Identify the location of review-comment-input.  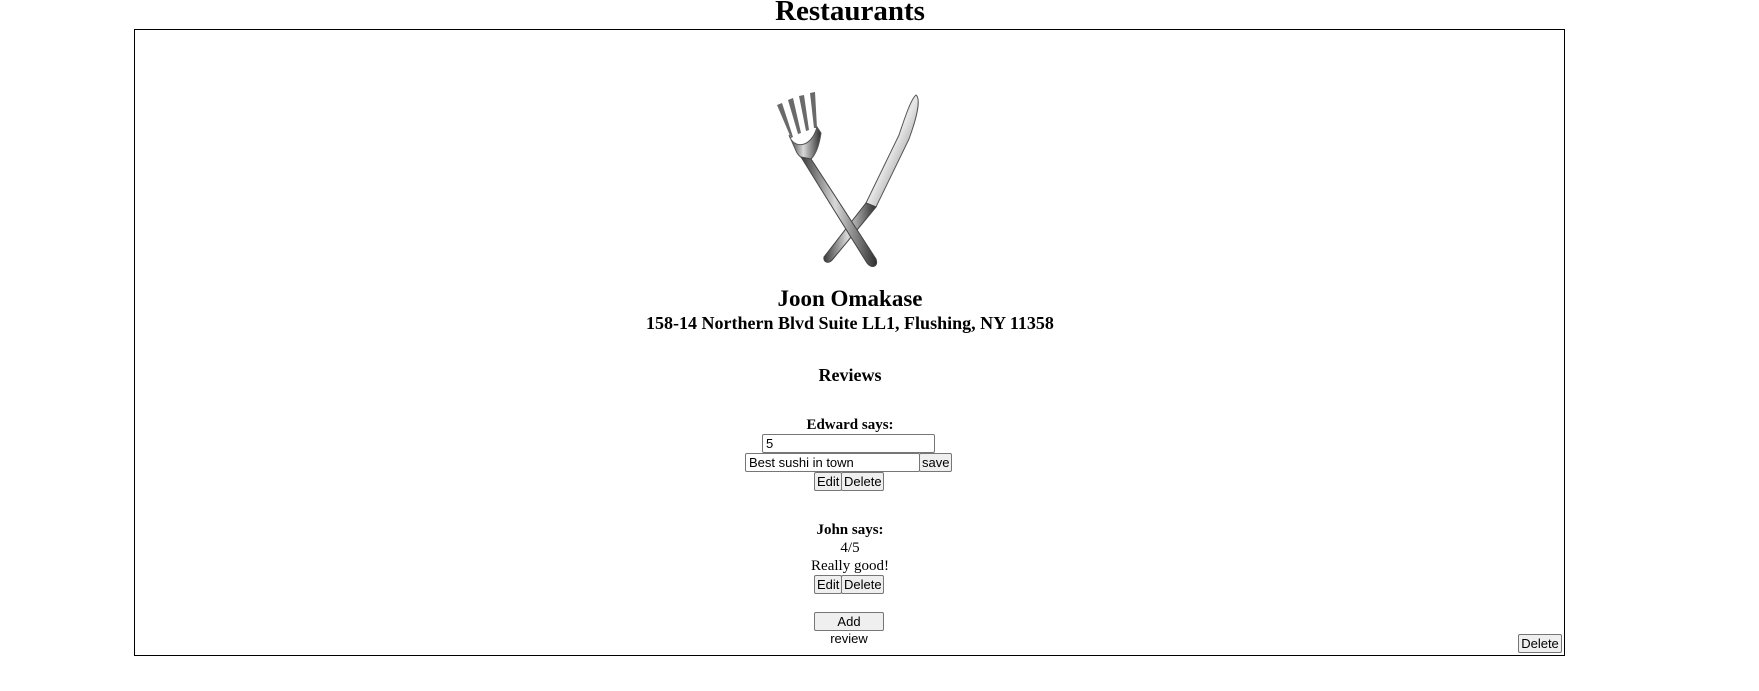
(832, 462).